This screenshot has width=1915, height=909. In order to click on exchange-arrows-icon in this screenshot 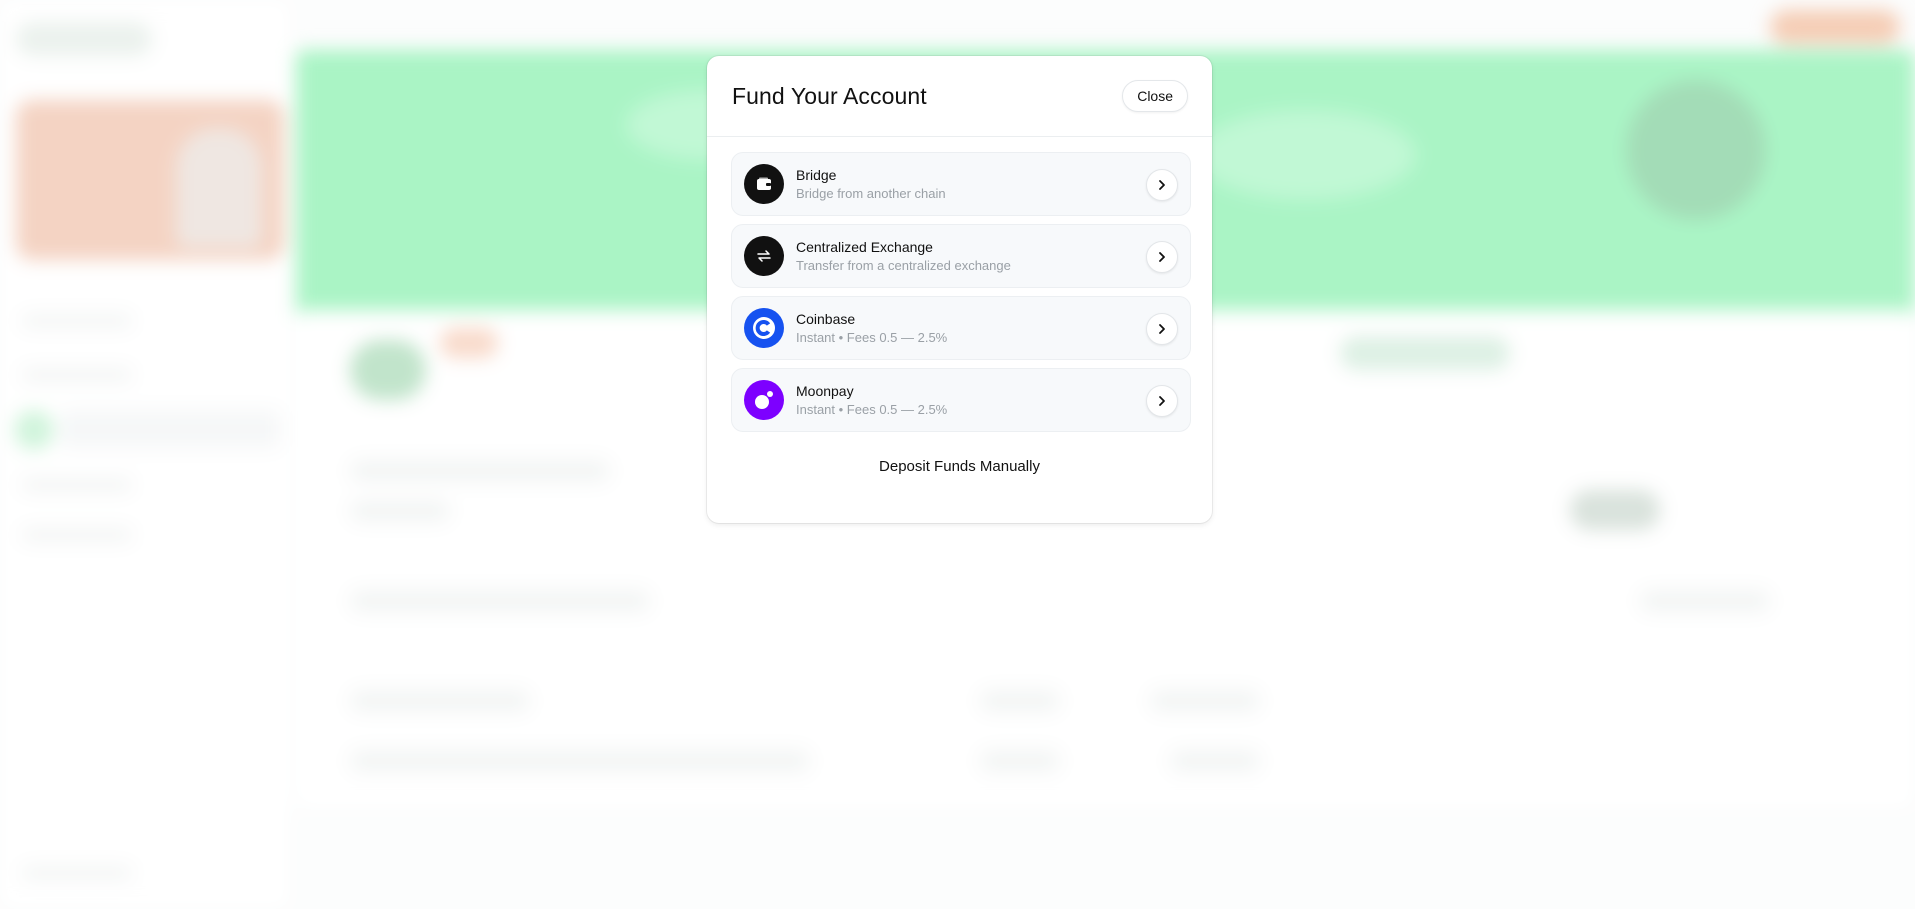, I will do `click(764, 256)`.